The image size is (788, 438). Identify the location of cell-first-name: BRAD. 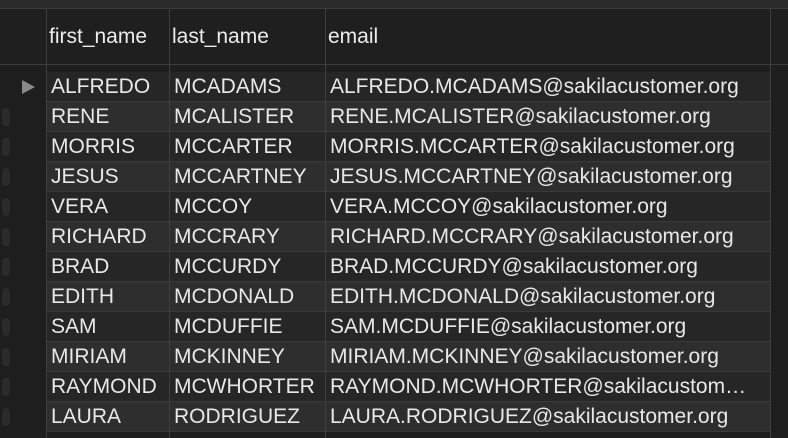
(108, 267).